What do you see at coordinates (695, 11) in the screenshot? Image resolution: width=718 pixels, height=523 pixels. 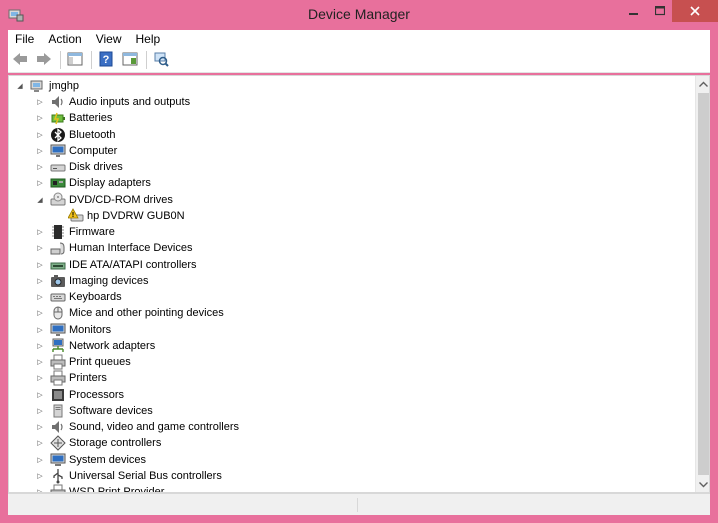 I see `close-button` at bounding box center [695, 11].